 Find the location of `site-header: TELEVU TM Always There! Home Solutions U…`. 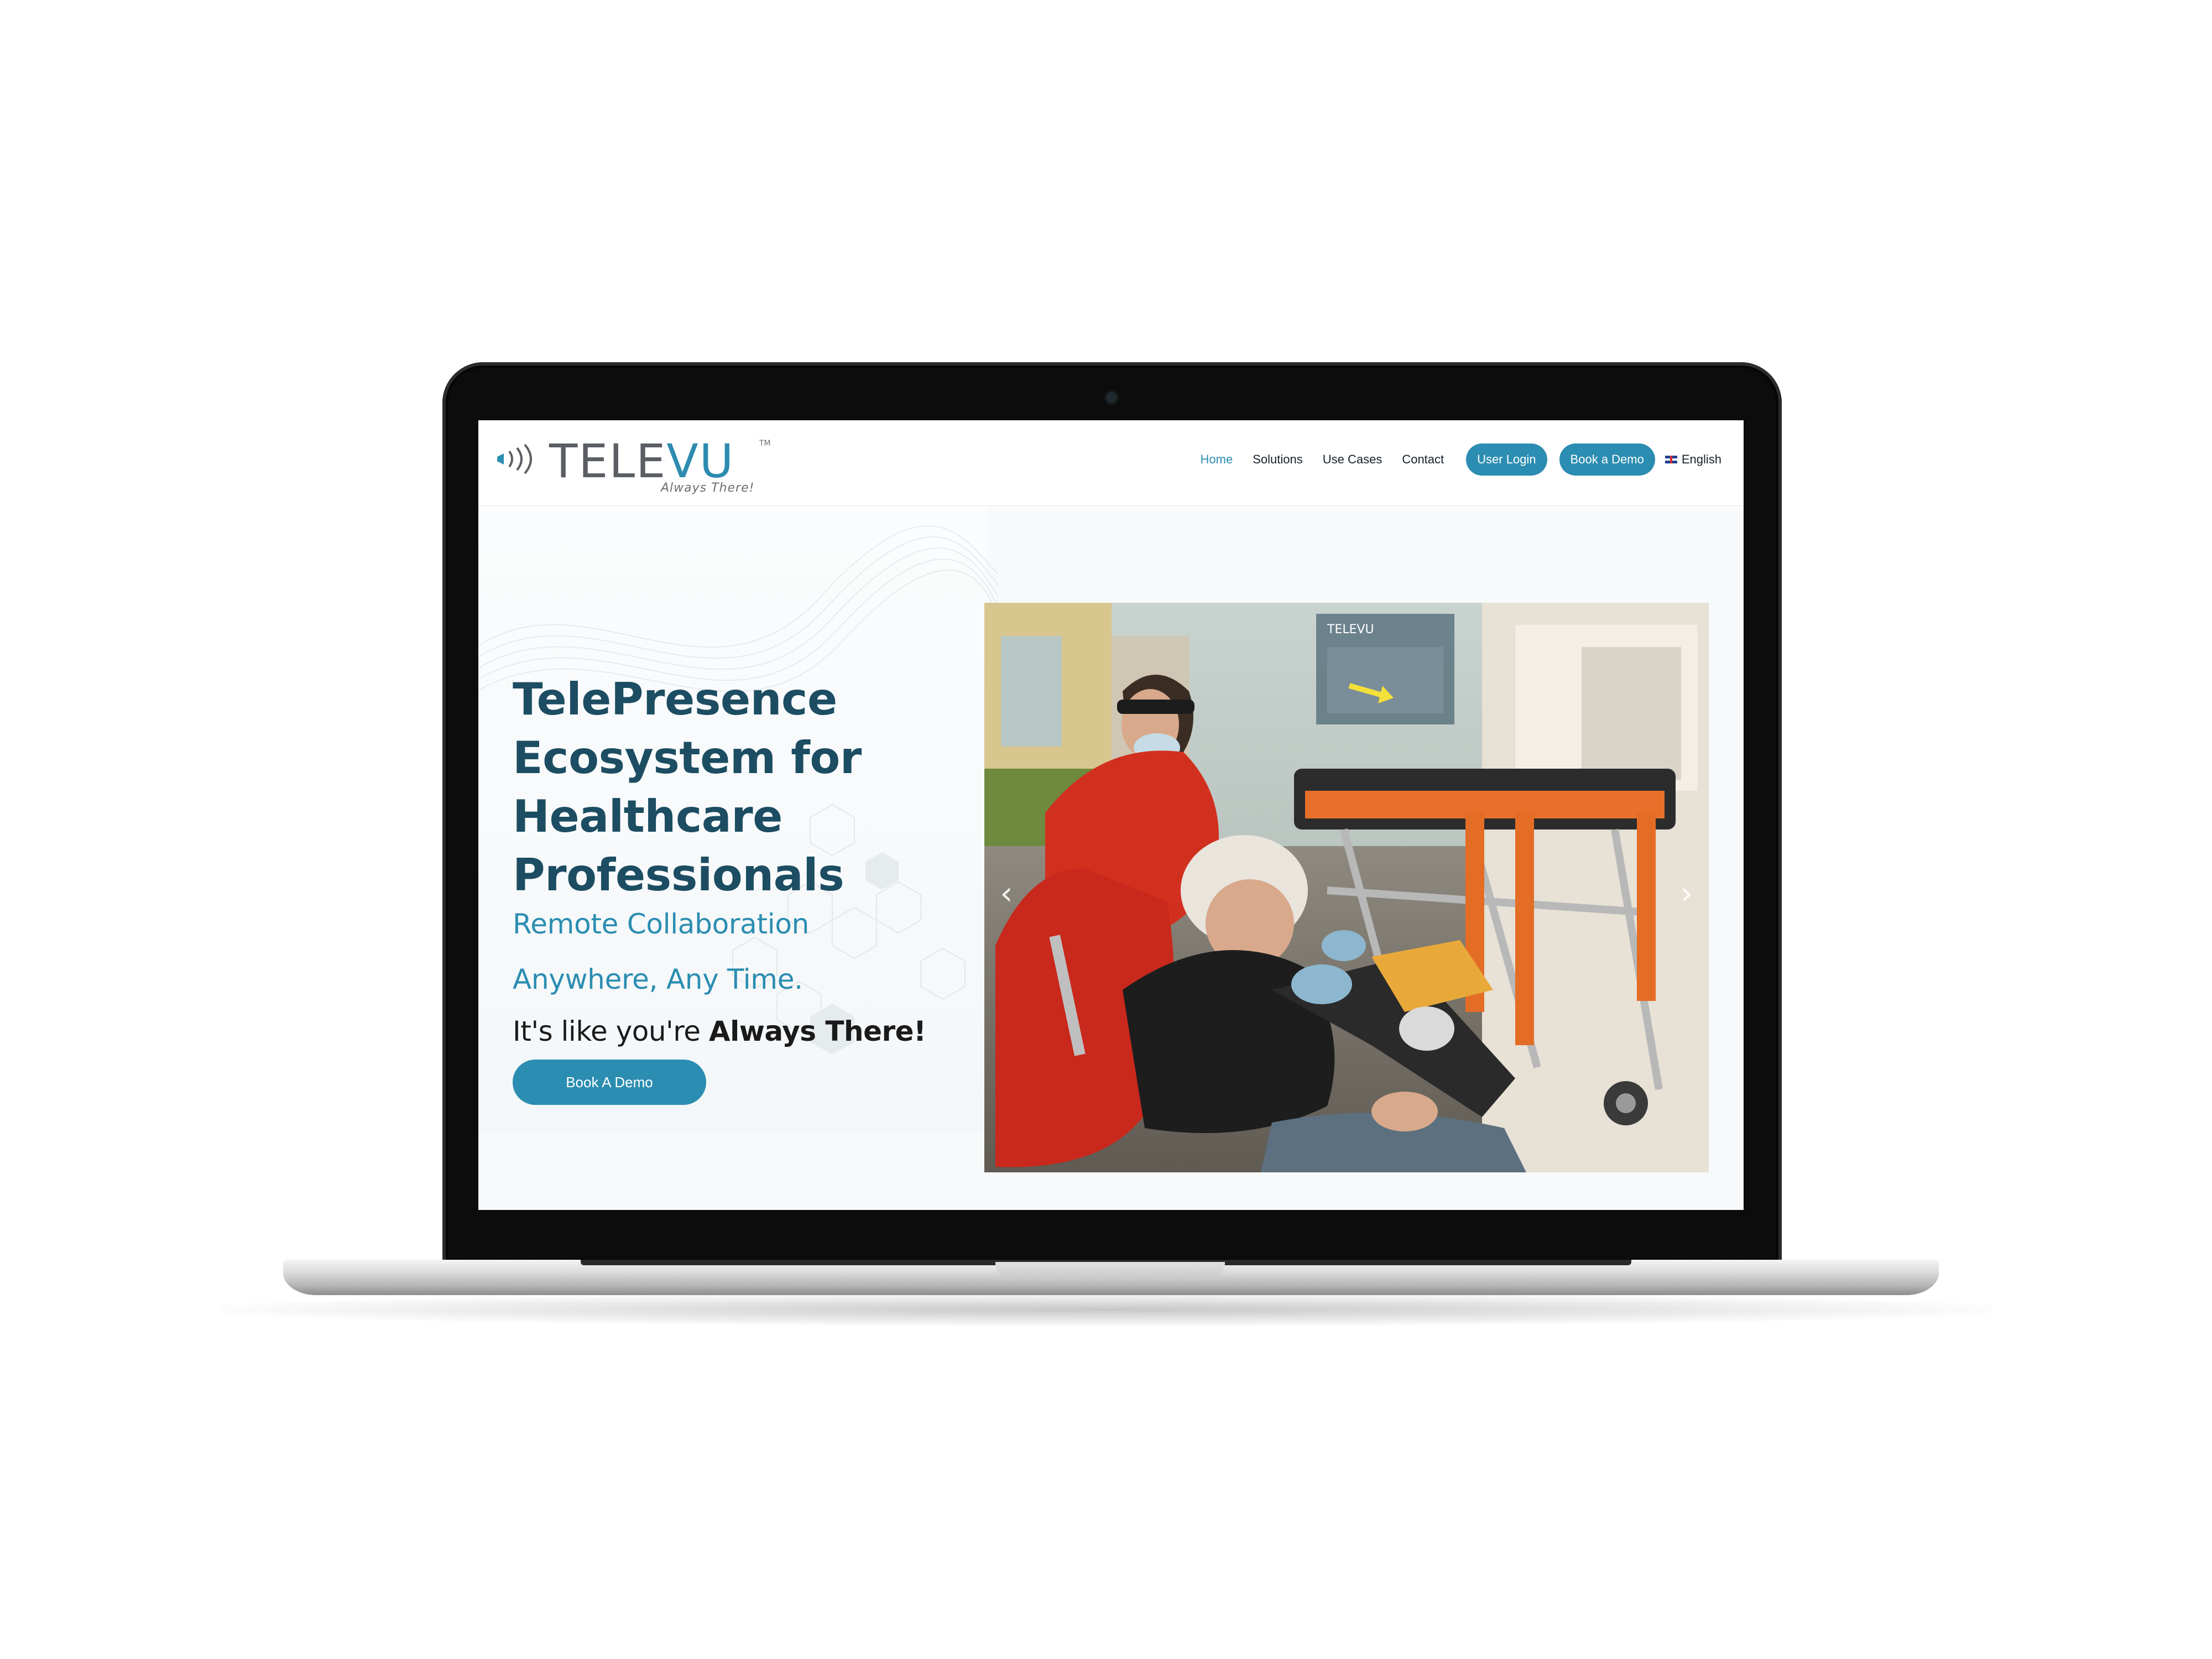

site-header: TELEVU TM Always There! Home Solutions U… is located at coordinates (1111, 464).